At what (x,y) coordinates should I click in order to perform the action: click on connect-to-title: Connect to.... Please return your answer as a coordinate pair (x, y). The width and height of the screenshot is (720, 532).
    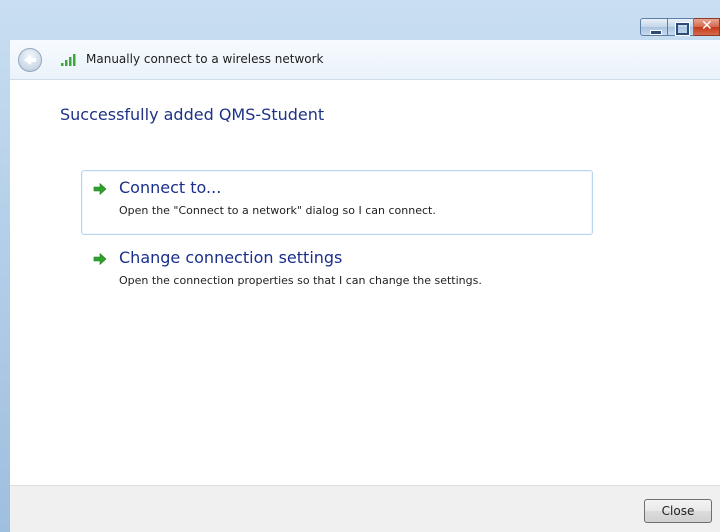
    Looking at the image, I should click on (170, 187).